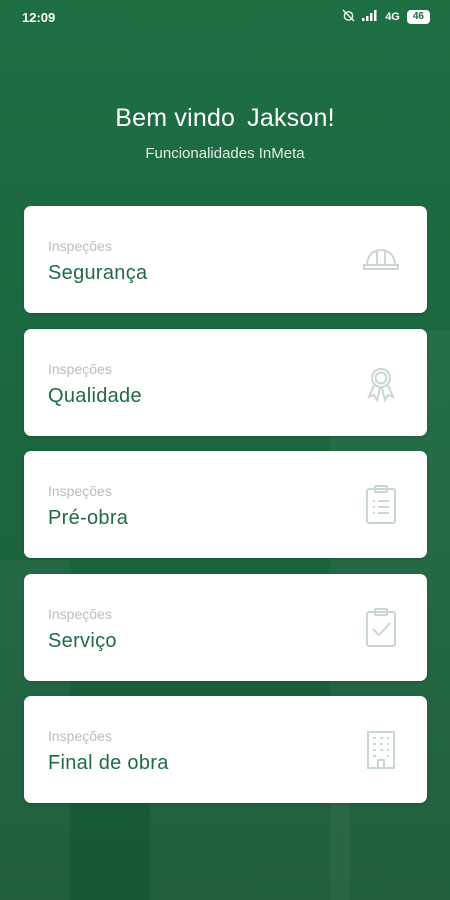  Describe the element at coordinates (381, 505) in the screenshot. I see `clipboard-list-icon` at that location.